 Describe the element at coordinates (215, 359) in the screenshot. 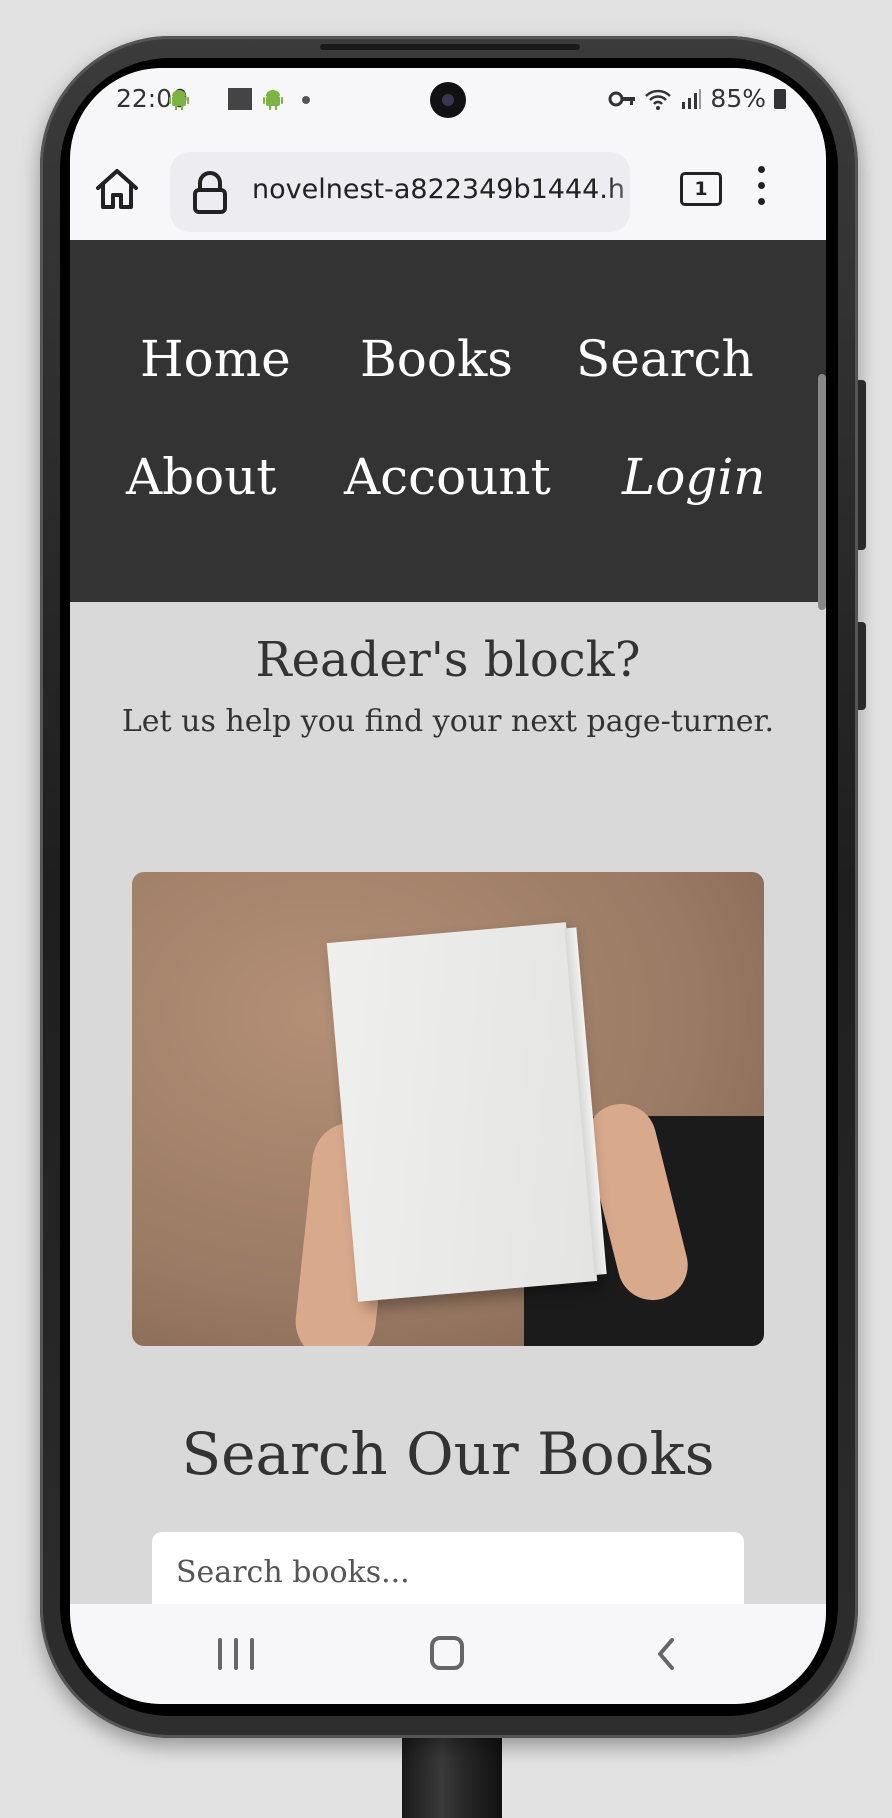

I see `nav-home-link: Home` at that location.